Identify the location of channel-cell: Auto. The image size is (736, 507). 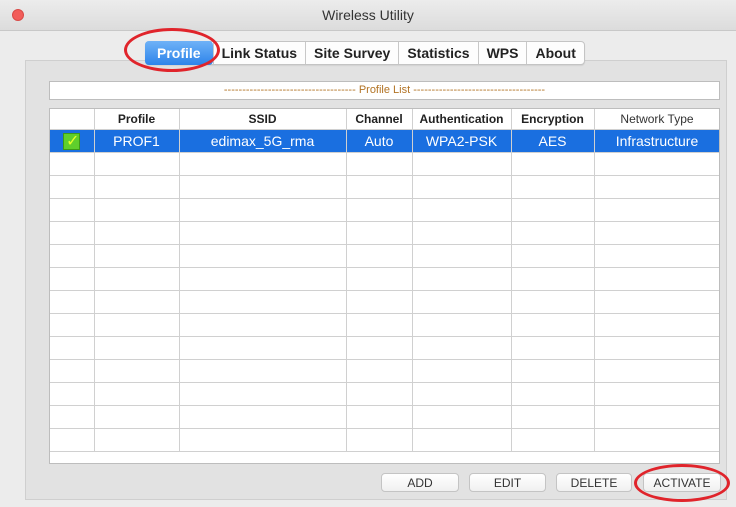
(379, 141).